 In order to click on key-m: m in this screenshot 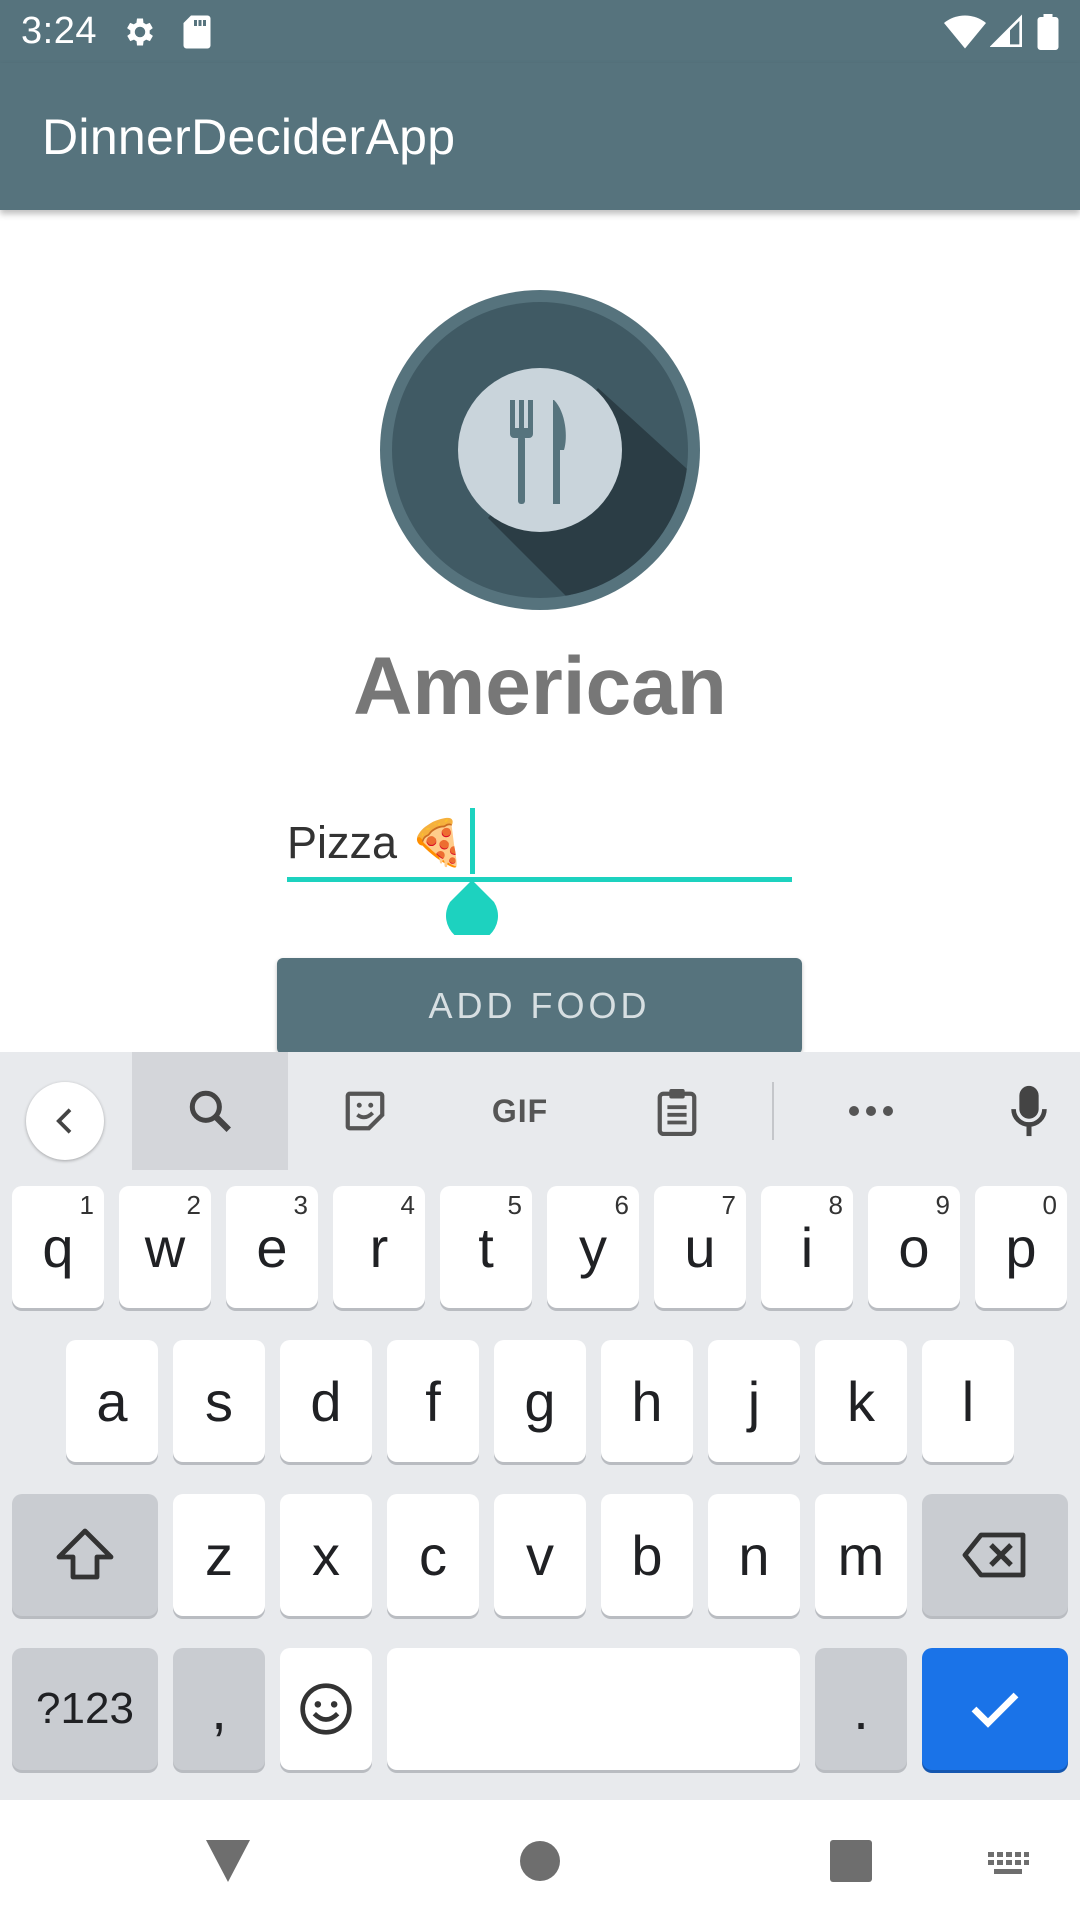, I will do `click(861, 1555)`.